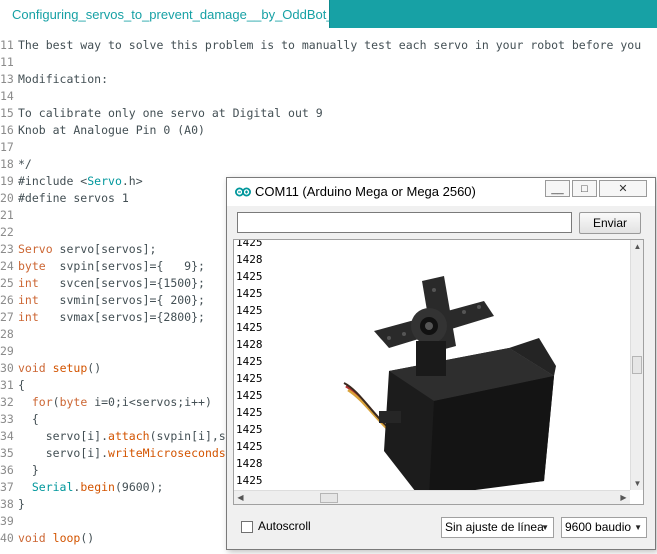 Image resolution: width=657 pixels, height=554 pixels. Describe the element at coordinates (404, 222) in the screenshot. I see `send-input` at that location.